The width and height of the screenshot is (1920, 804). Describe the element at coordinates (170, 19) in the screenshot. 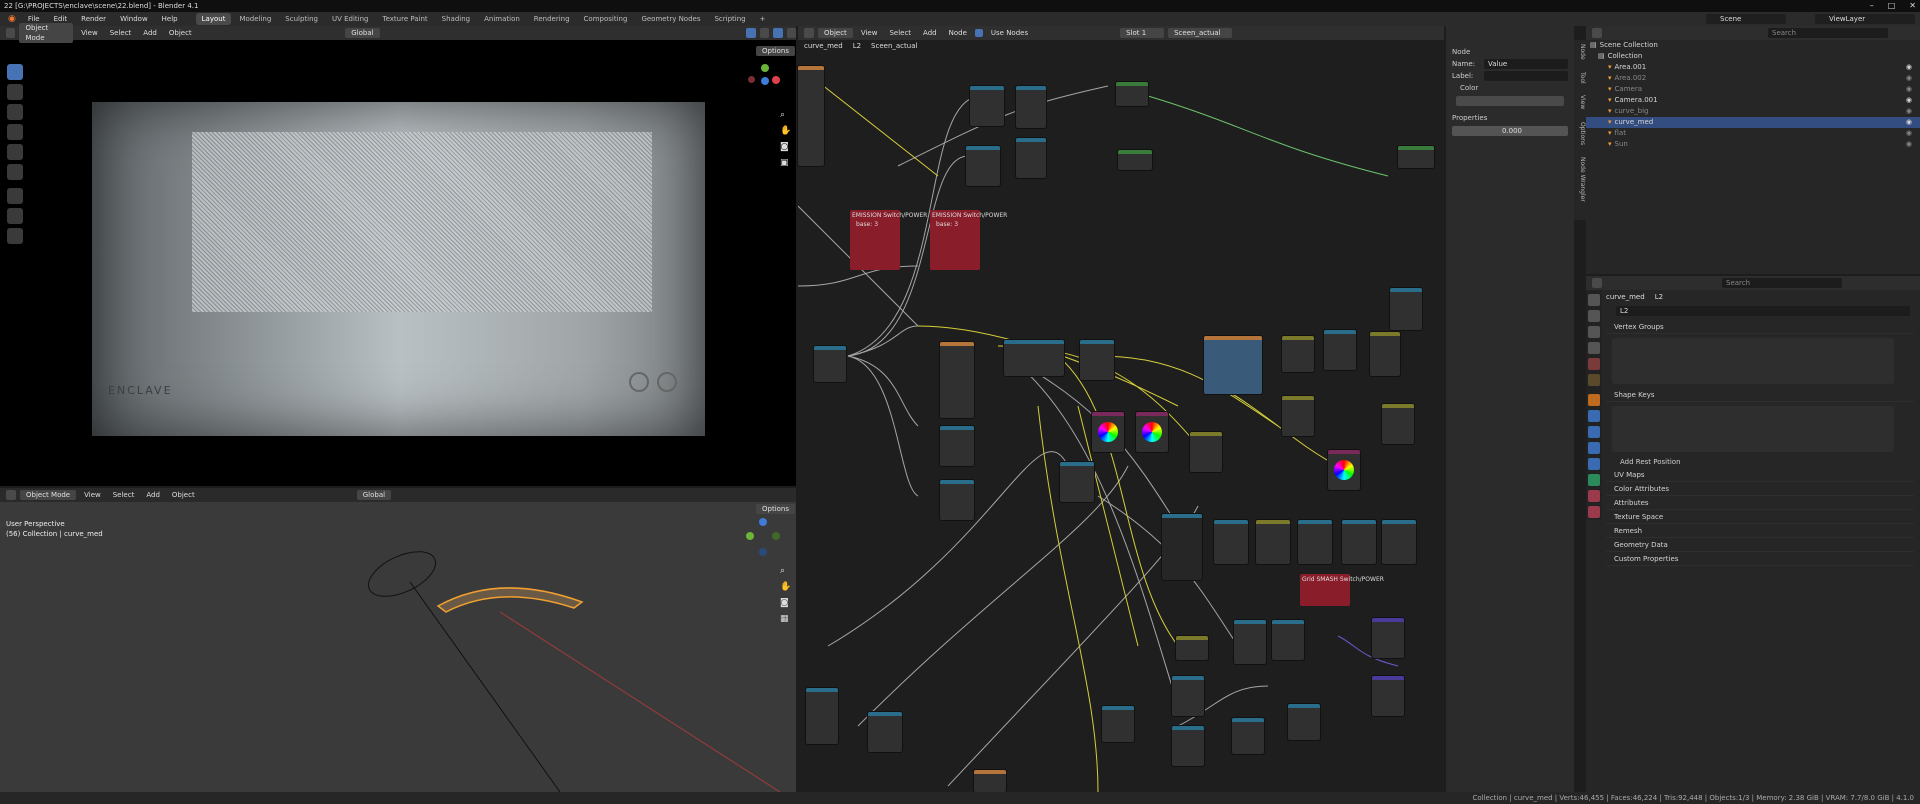

I see `menu-help: Help` at that location.